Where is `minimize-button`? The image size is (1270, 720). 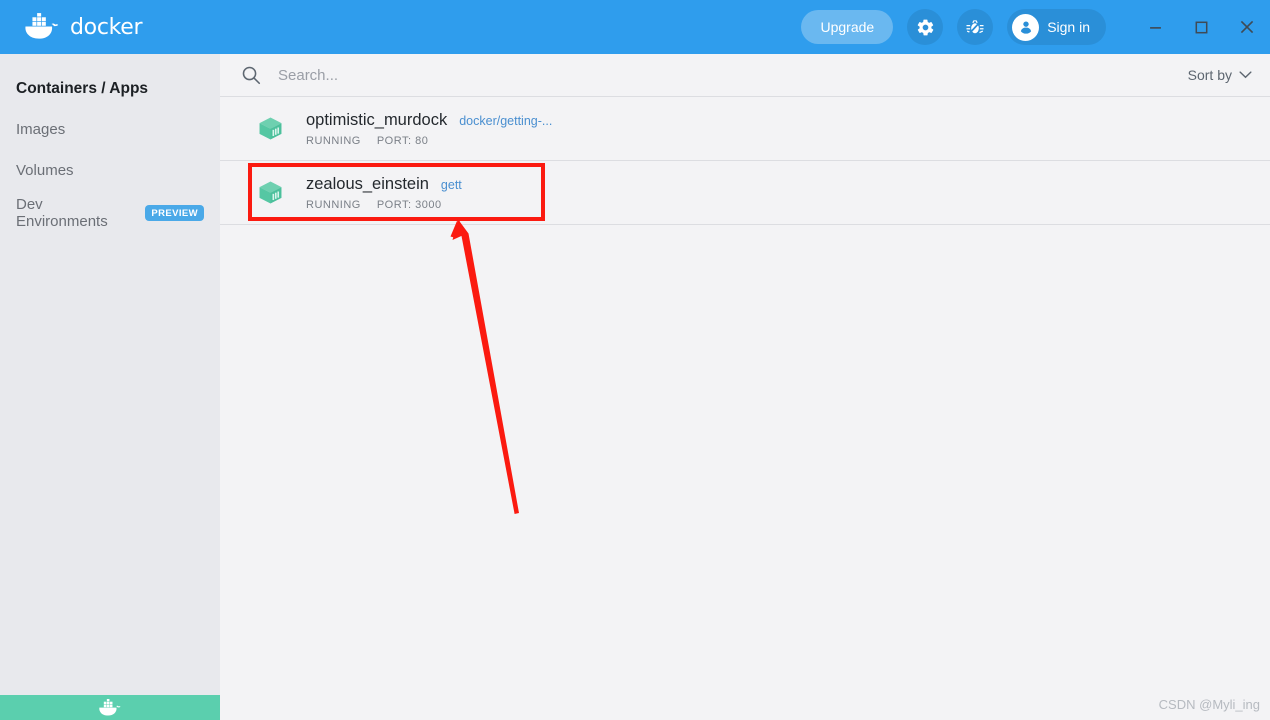
minimize-button is located at coordinates (1155, 27).